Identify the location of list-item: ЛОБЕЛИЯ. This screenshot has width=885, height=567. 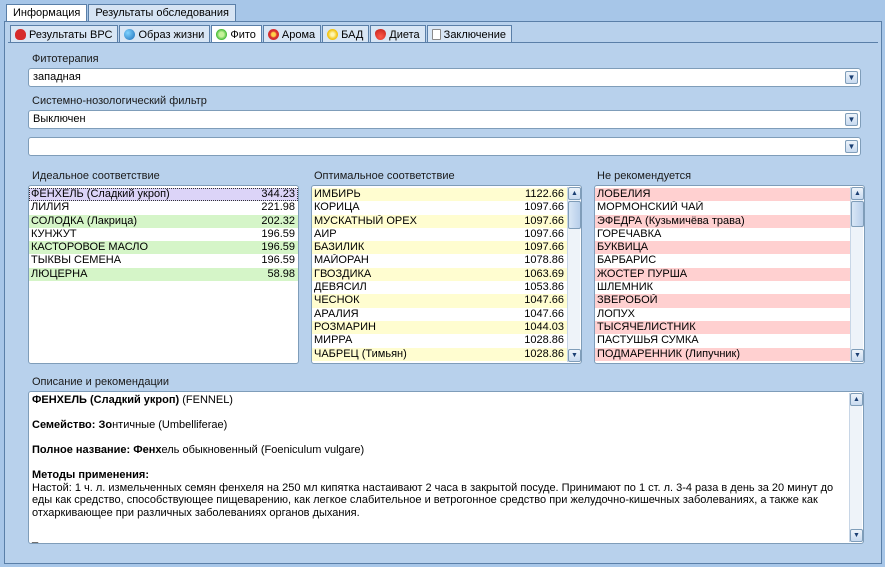
(722, 195).